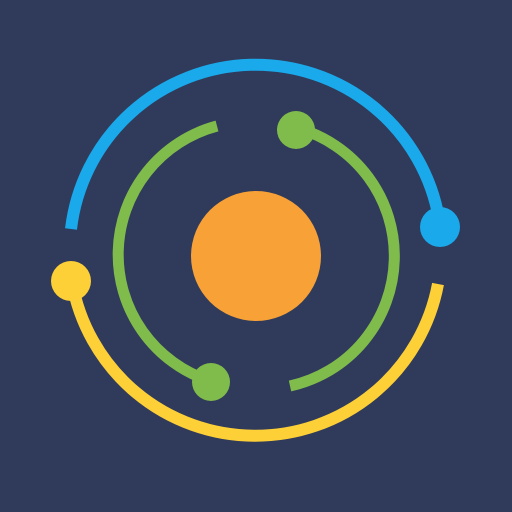  What do you see at coordinates (296, 130) in the screenshot?
I see `inner-orbit-node-top` at bounding box center [296, 130].